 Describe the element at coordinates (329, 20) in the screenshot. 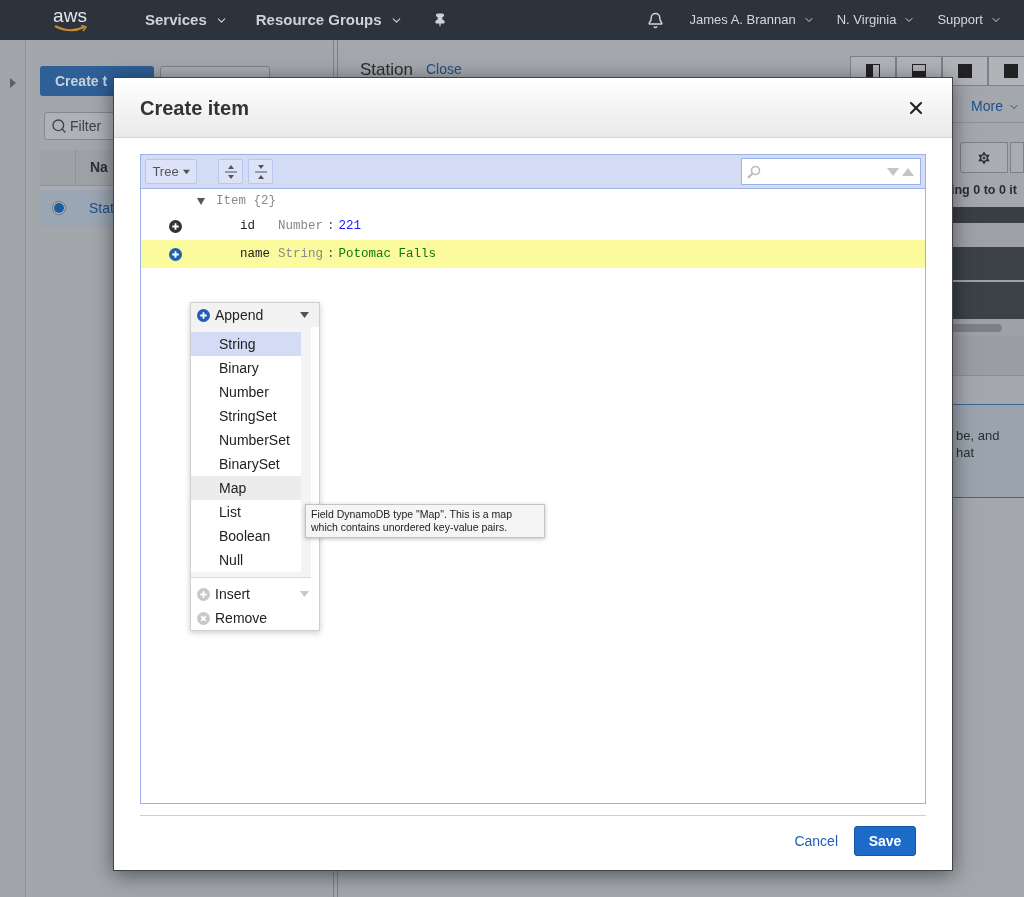

I see `nav-menu: Resource Groups` at that location.